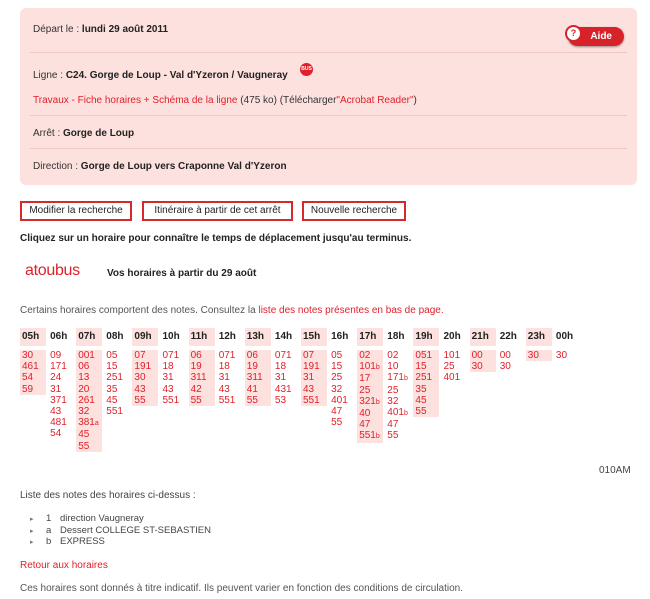 Image resolution: width=650 pixels, height=599 pixels. What do you see at coordinates (62, 355) in the screenshot?
I see `departure-time: 09` at bounding box center [62, 355].